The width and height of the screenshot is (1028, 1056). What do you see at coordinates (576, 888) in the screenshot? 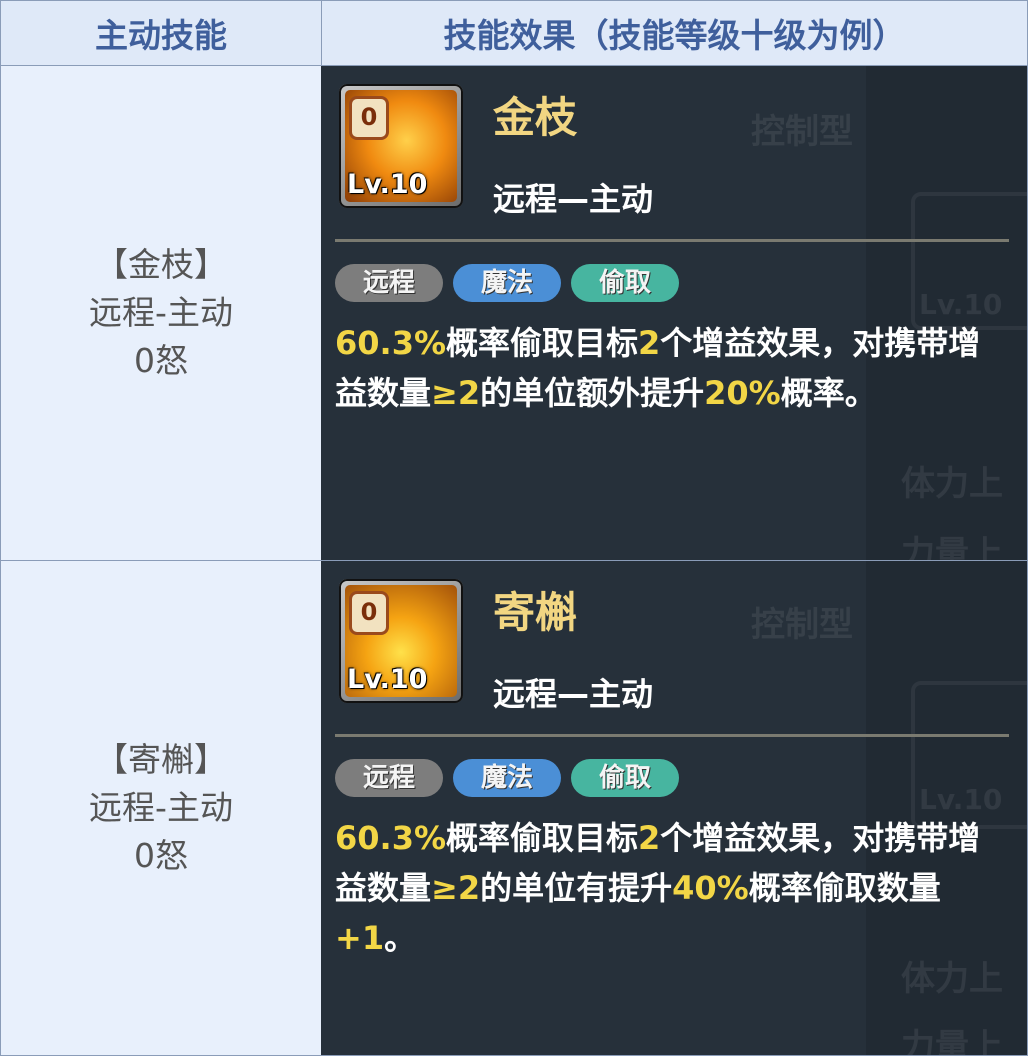
I see `desc-segment: 的单位有提升` at bounding box center [576, 888].